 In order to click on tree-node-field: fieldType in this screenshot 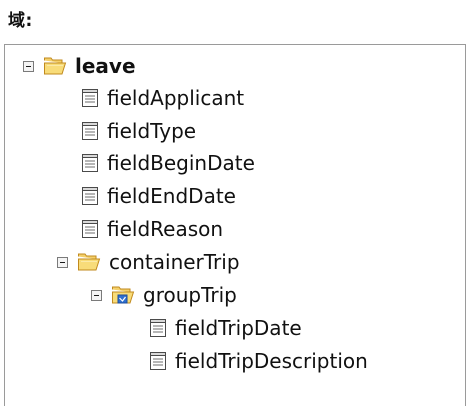, I will do `click(138, 131)`.